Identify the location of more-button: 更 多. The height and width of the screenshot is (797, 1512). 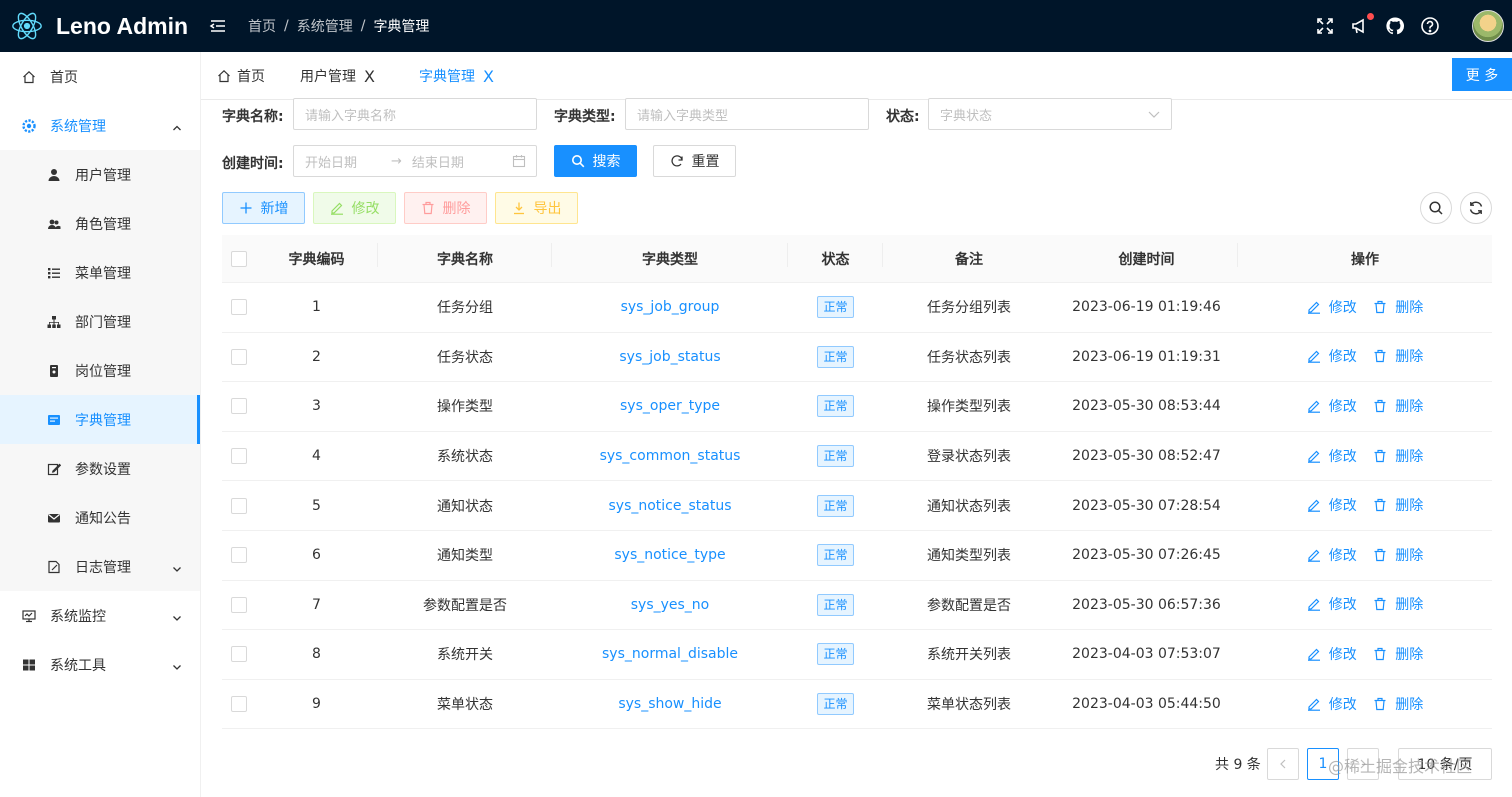
(1482, 74).